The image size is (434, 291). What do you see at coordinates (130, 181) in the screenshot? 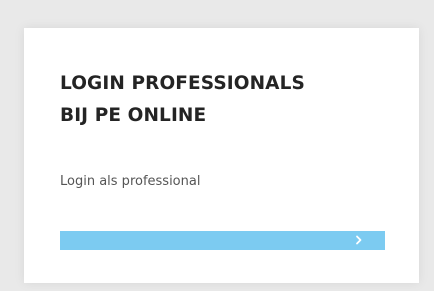
I see `card-description: Login als professional` at bounding box center [130, 181].